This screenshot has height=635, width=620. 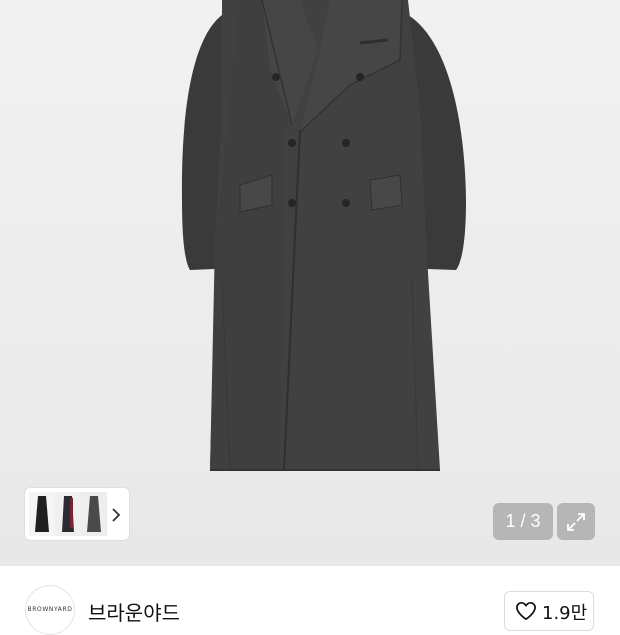 I want to click on like-button: 1.9만, so click(x=549, y=611).